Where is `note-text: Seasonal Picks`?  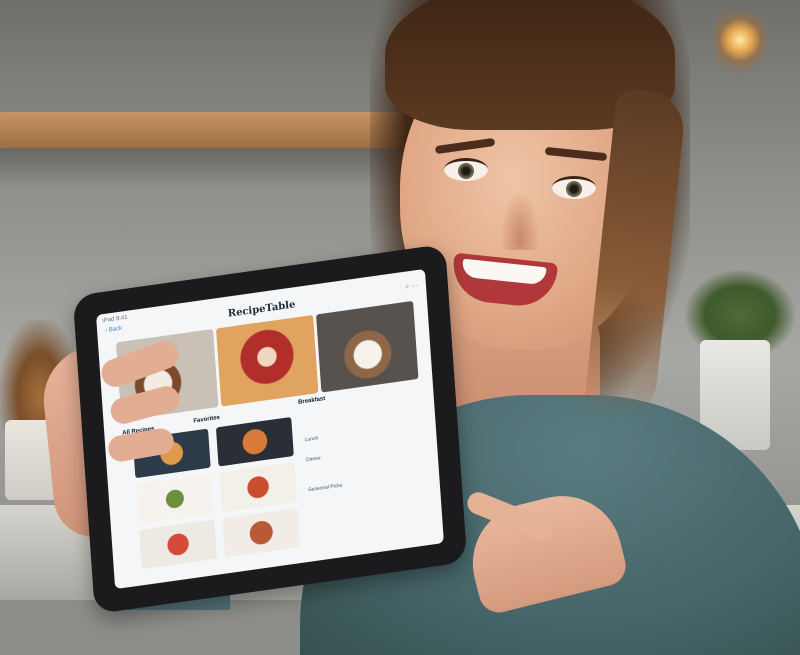
note-text: Seasonal Picks is located at coordinates (325, 488).